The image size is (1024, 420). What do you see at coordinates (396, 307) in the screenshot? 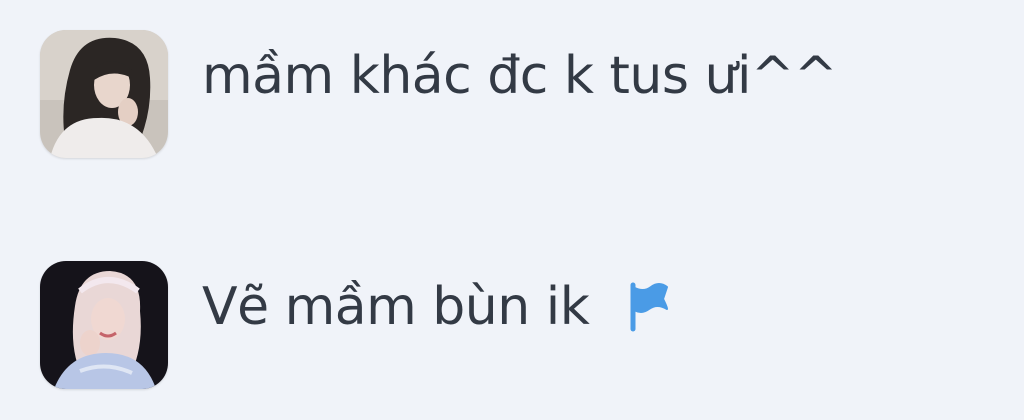
I see `comment-text: Vẽ mầm bùn ik` at bounding box center [396, 307].